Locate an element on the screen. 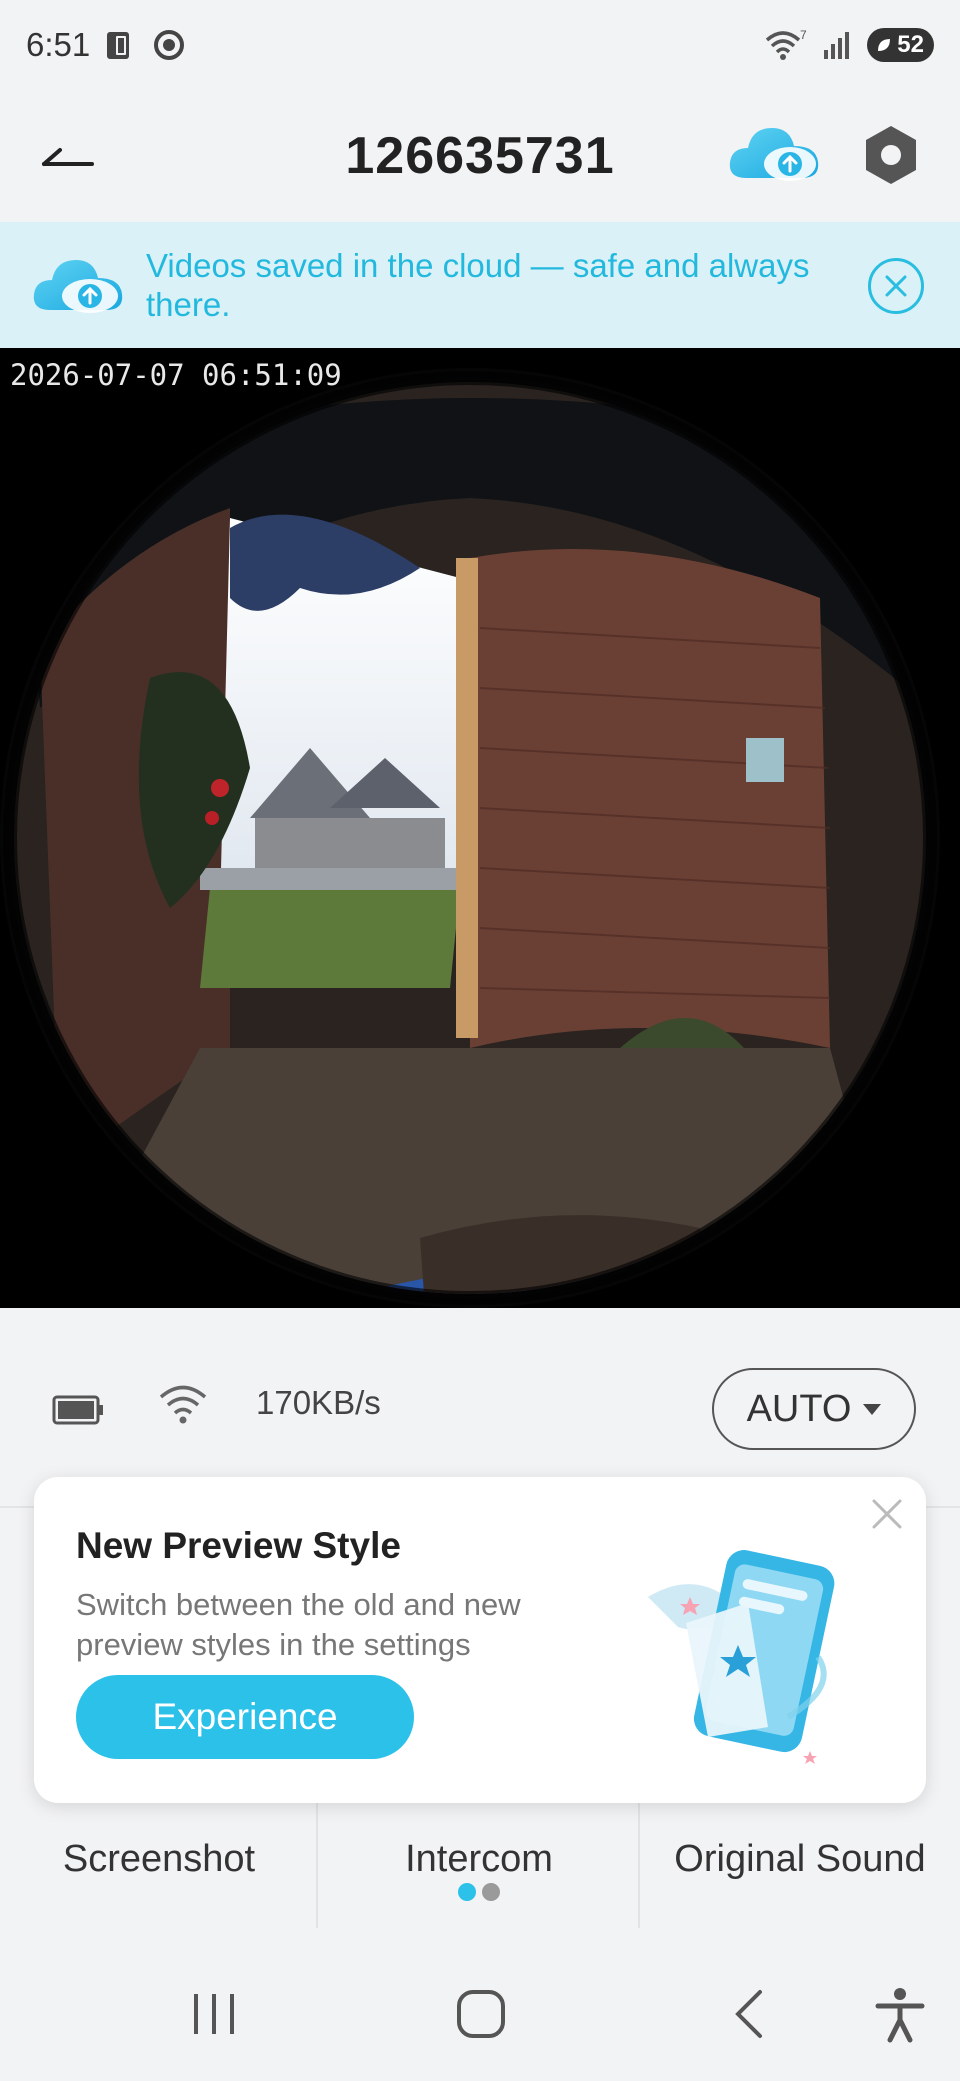  cloud-upload-icon is located at coordinates (774, 154).